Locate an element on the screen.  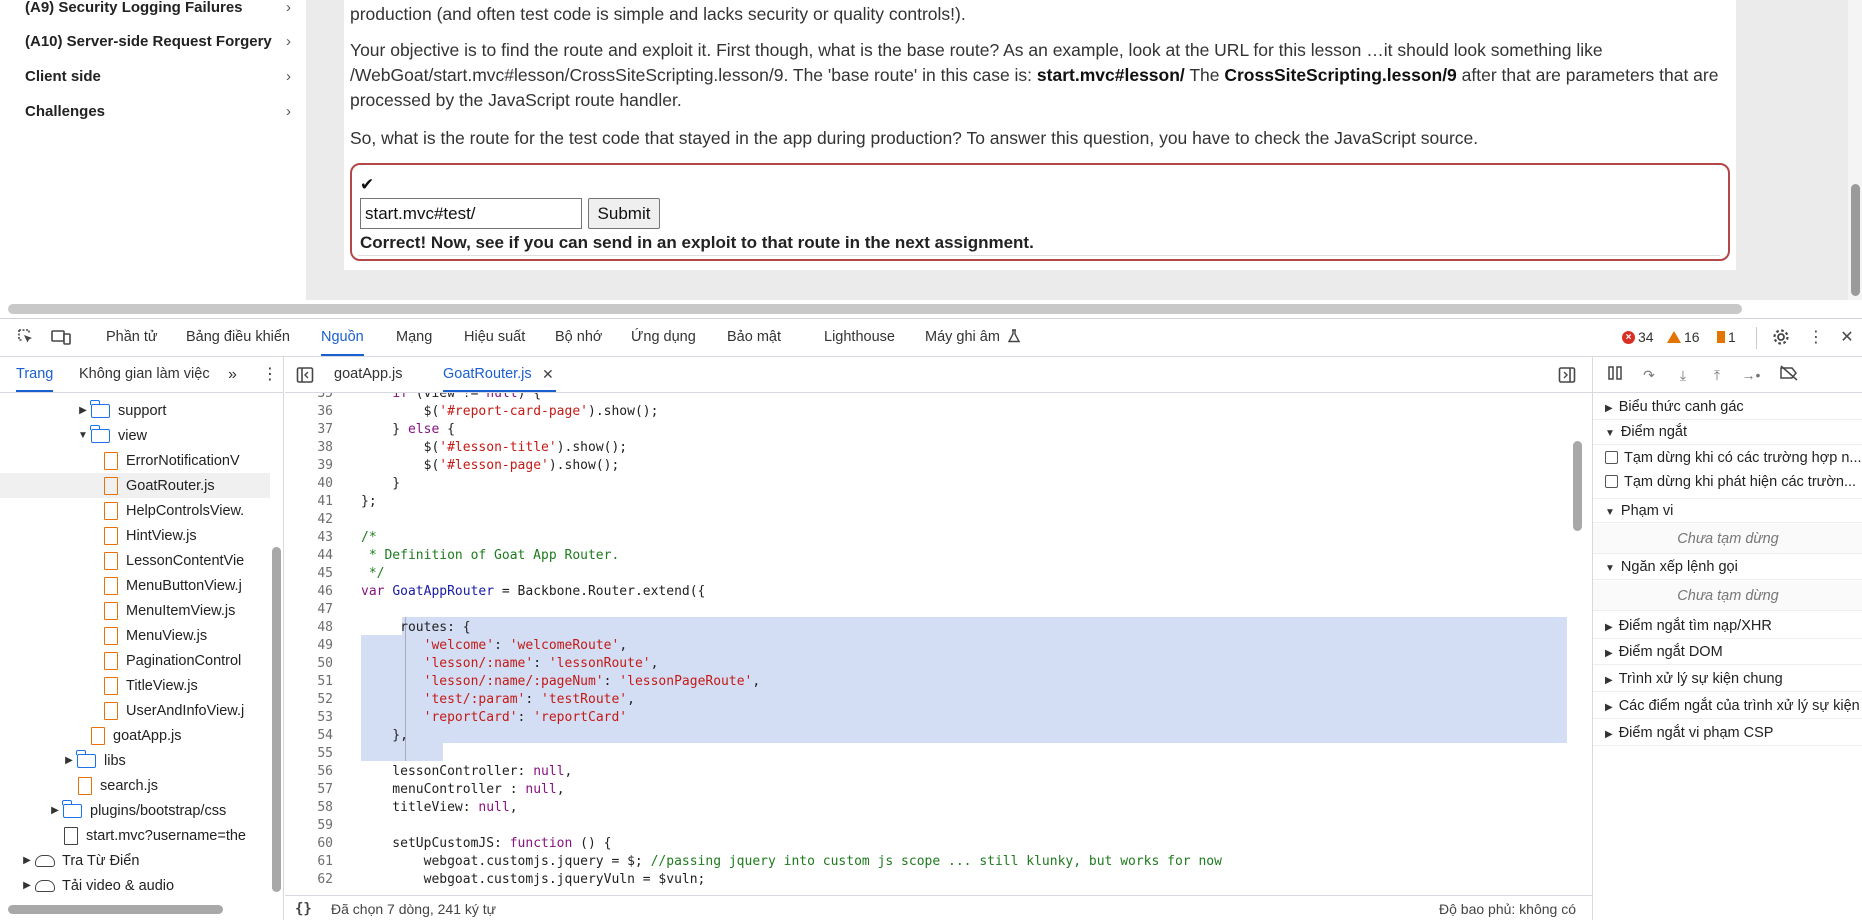
section-breakpoints: ▼ Điểm ngắt is located at coordinates (1727, 432).